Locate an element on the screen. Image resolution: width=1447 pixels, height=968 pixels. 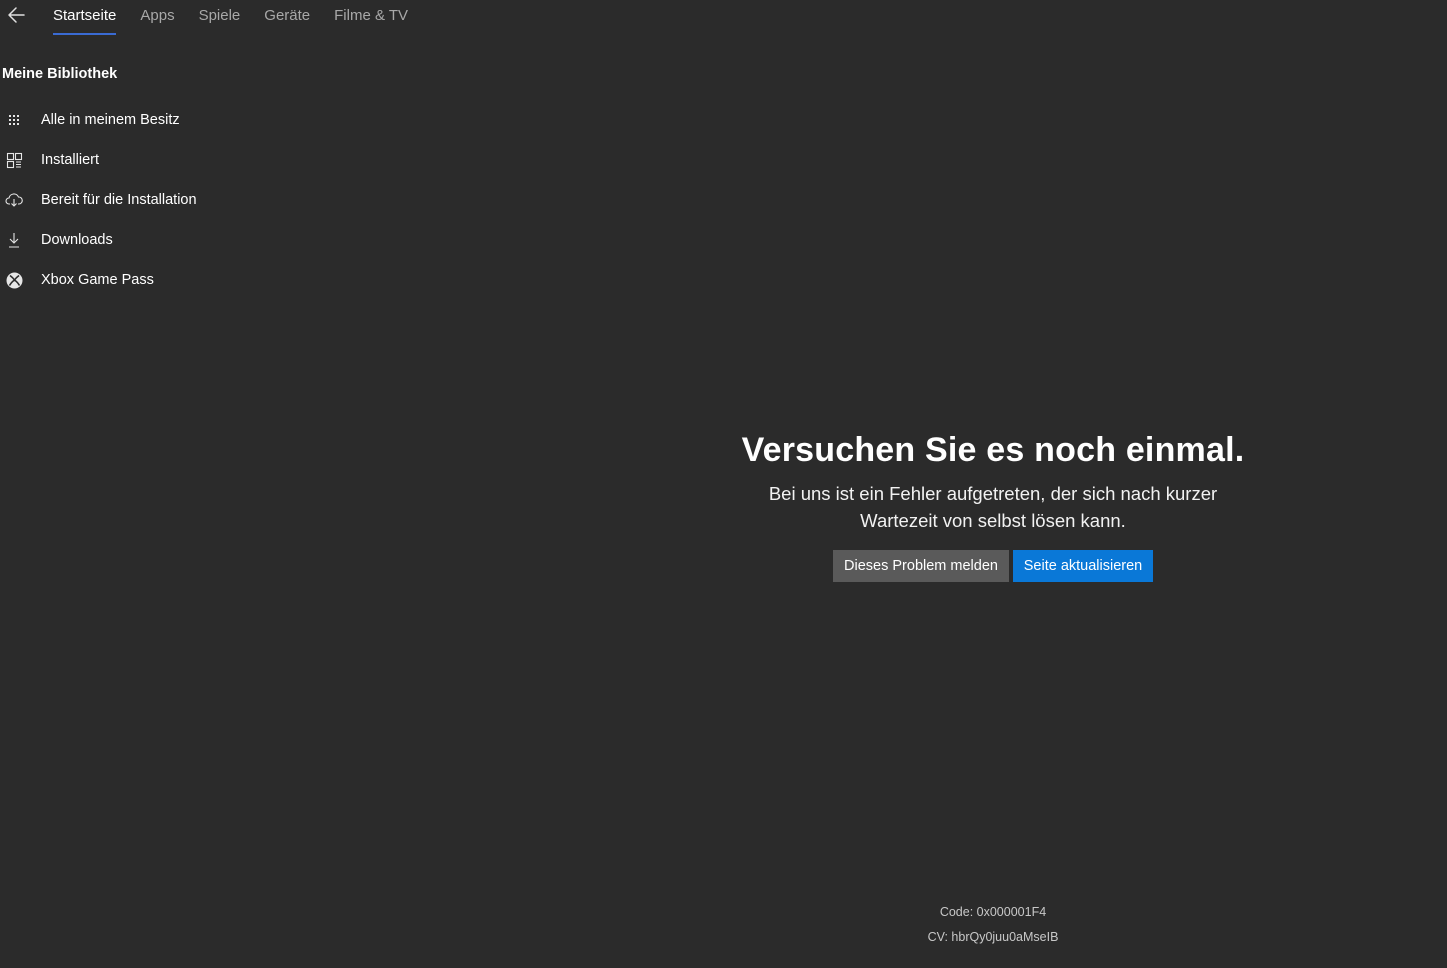
back-arrow-icon is located at coordinates (16, 15).